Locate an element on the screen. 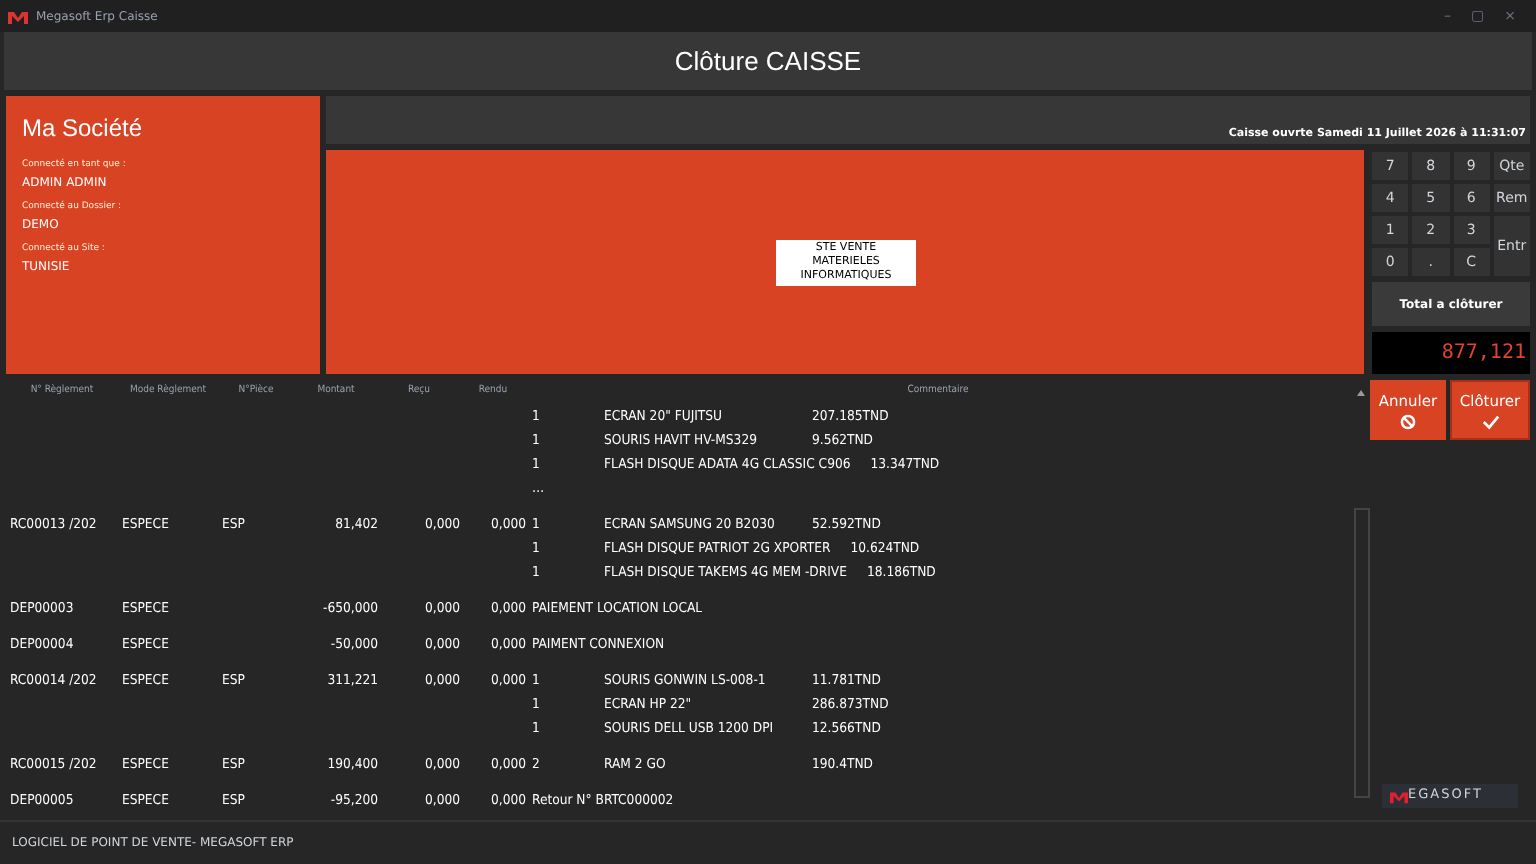  prohibited-icon is located at coordinates (1408, 421).